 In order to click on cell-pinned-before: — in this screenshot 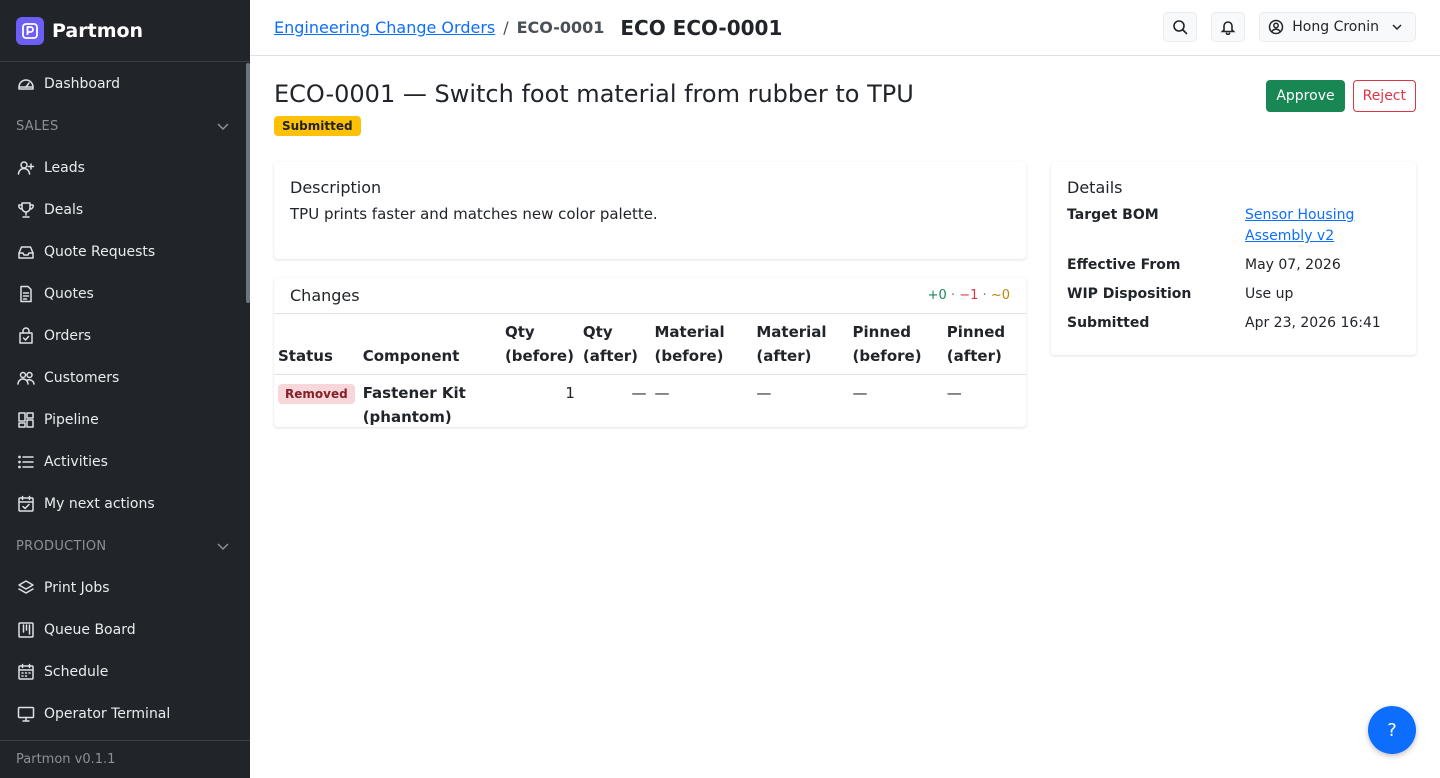, I will do `click(860, 393)`.